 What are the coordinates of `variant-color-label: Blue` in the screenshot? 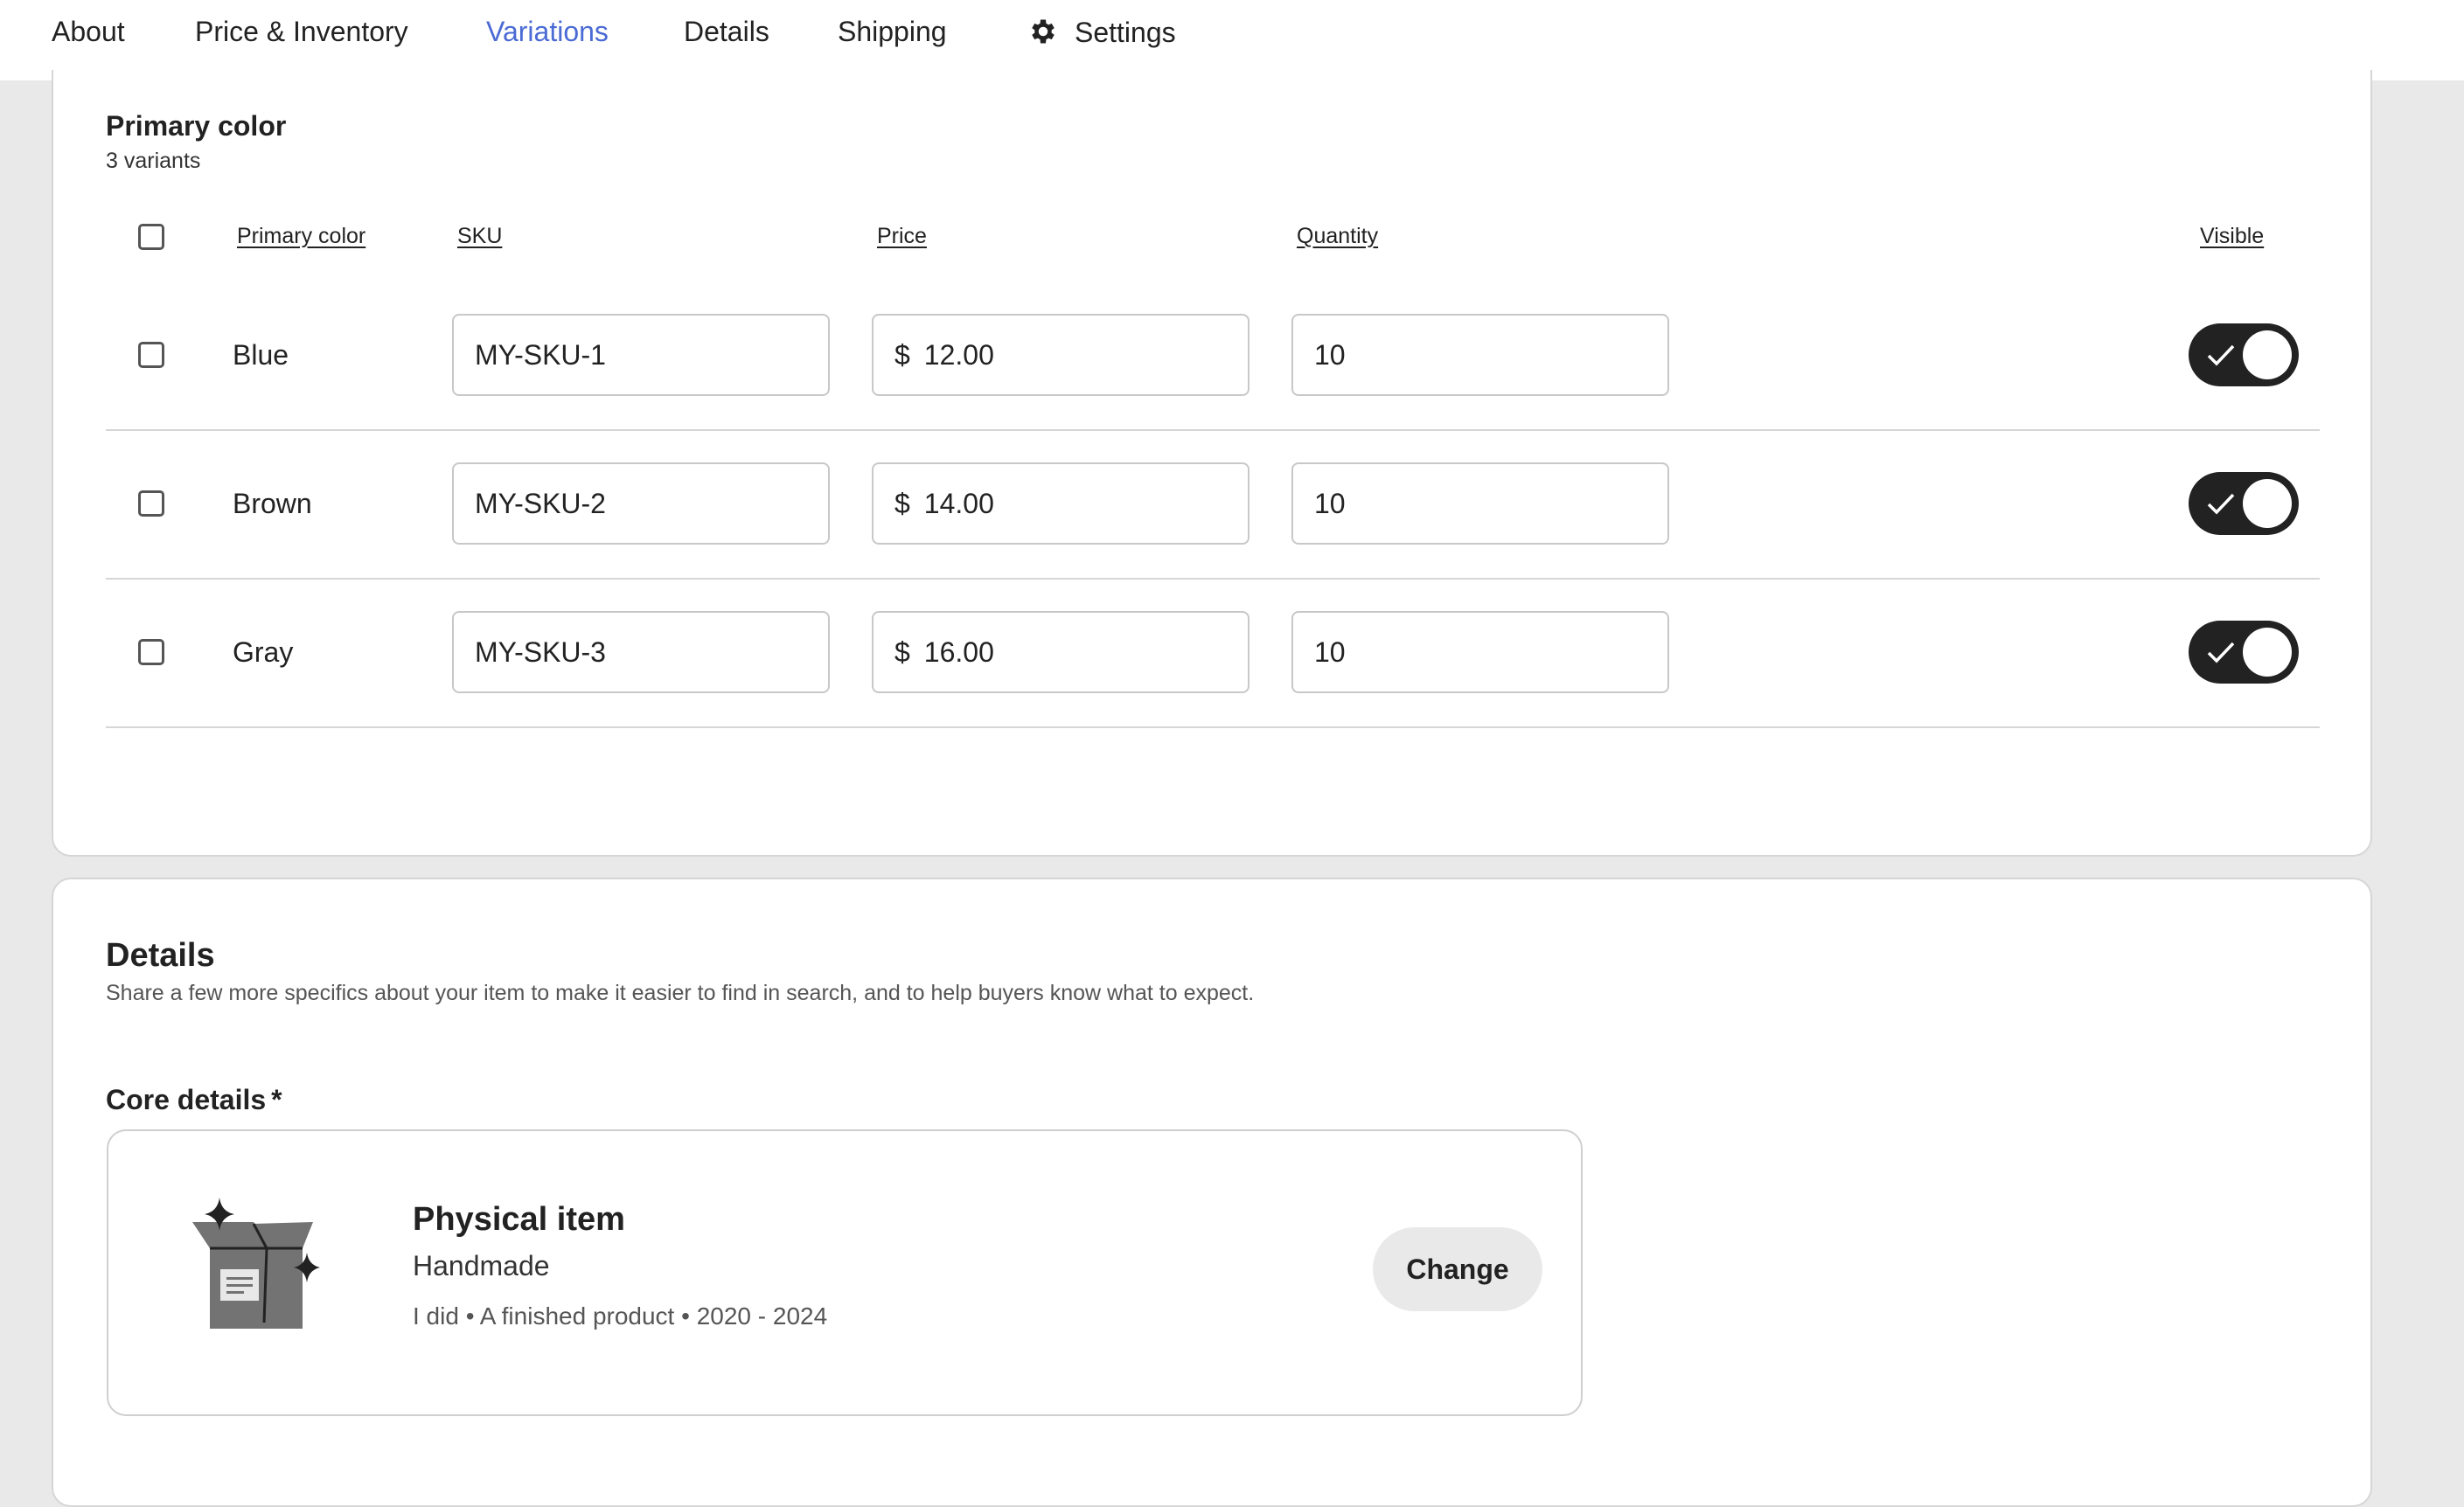 It's located at (261, 355).